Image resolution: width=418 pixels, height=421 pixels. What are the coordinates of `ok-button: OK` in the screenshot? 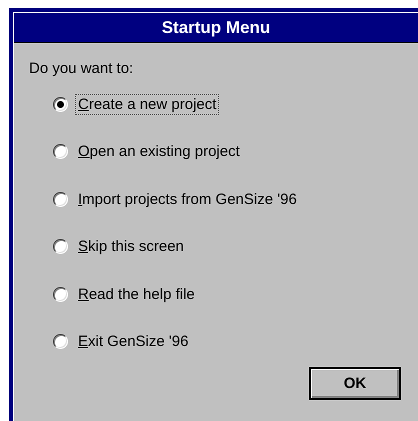 It's located at (355, 383).